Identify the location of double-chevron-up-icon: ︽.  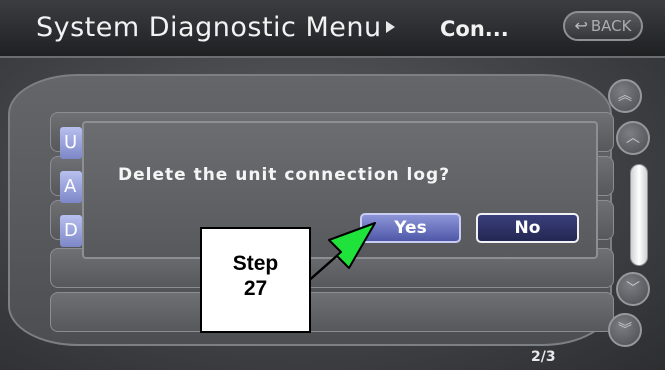
(625, 96).